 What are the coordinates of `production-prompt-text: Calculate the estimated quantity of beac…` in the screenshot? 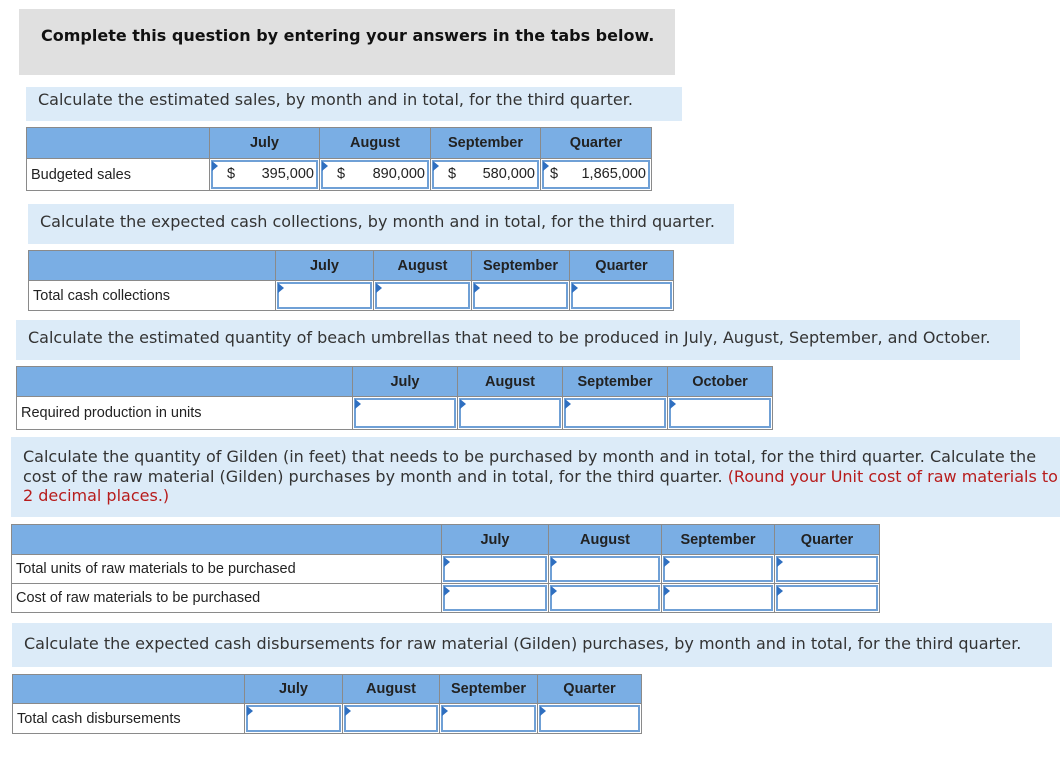 It's located at (509, 337).